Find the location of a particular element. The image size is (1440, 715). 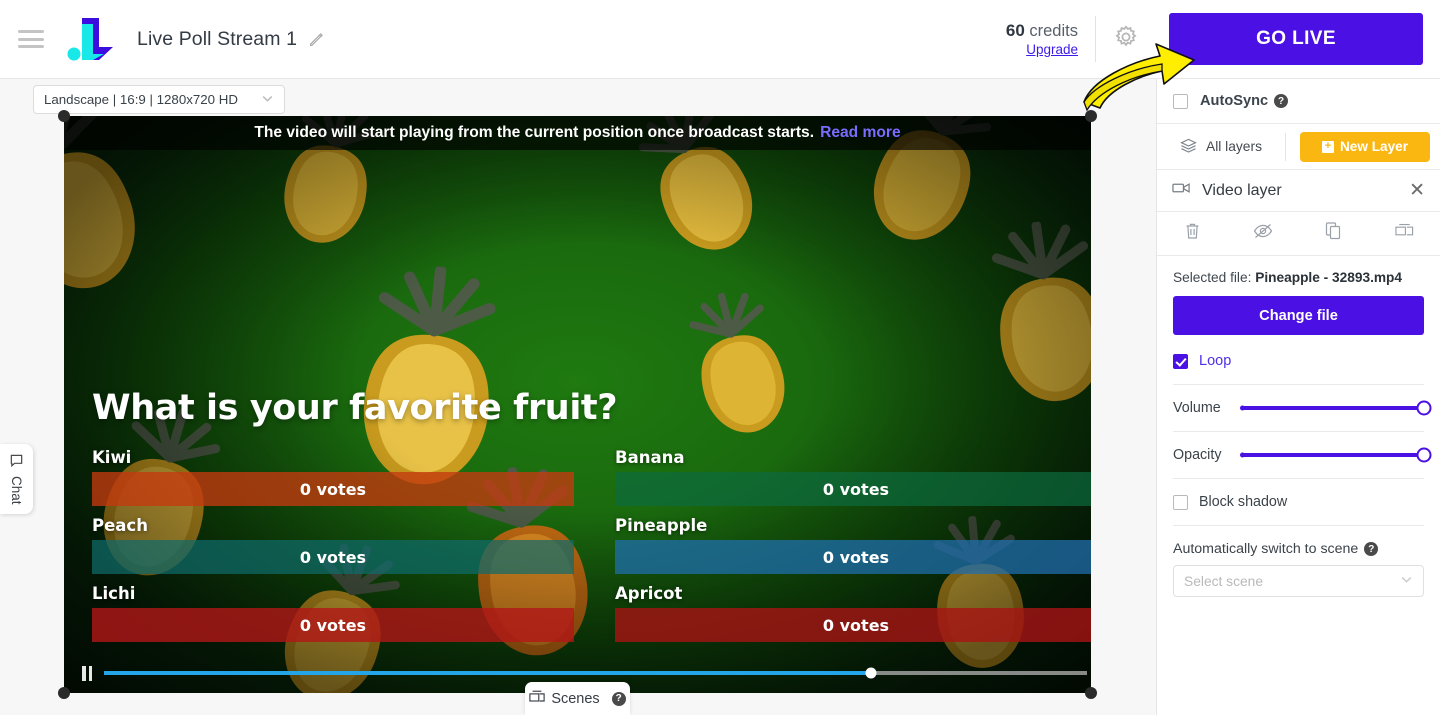

scenes-label: Scenes is located at coordinates (575, 698).